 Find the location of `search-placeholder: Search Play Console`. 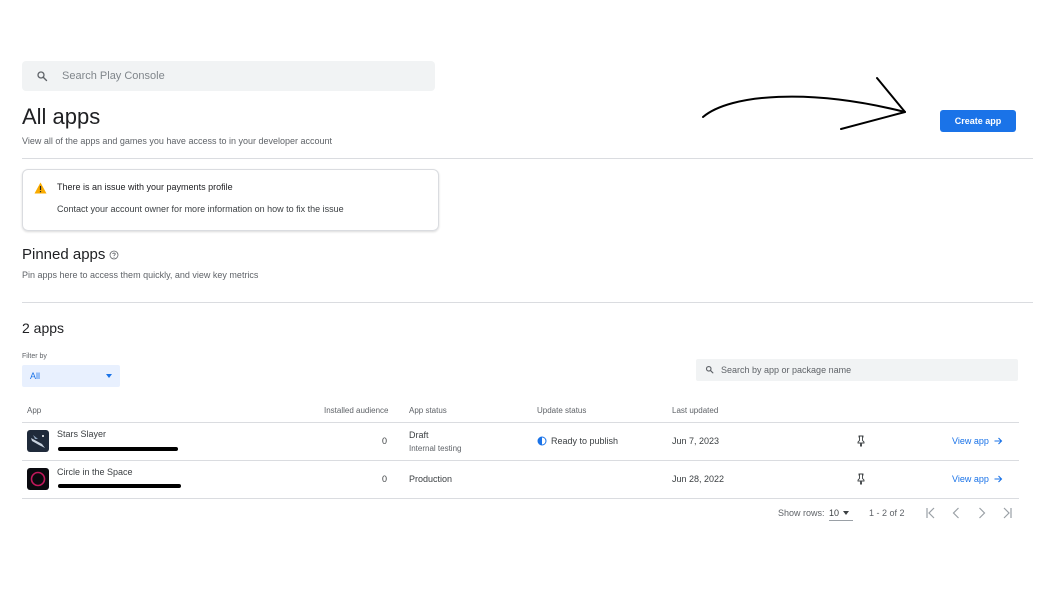

search-placeholder: Search Play Console is located at coordinates (113, 76).